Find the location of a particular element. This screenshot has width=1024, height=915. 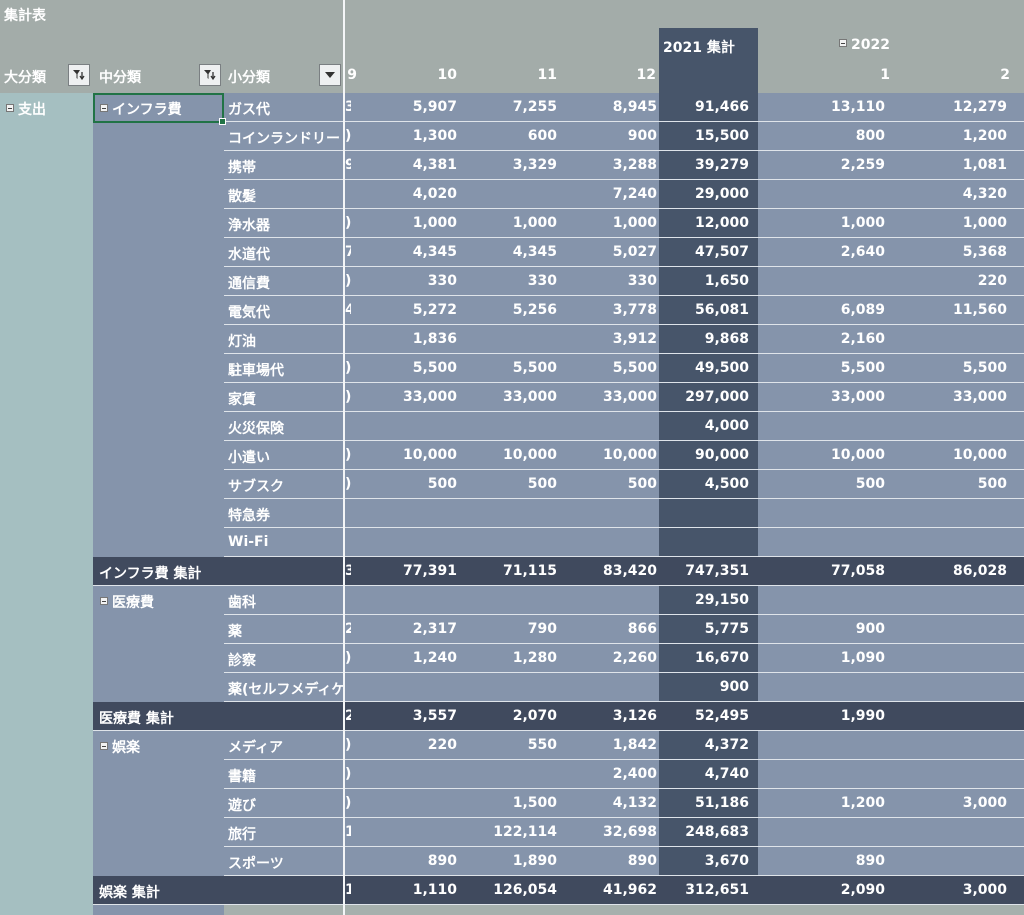

value-cell-m1: 890 is located at coordinates (840, 861).